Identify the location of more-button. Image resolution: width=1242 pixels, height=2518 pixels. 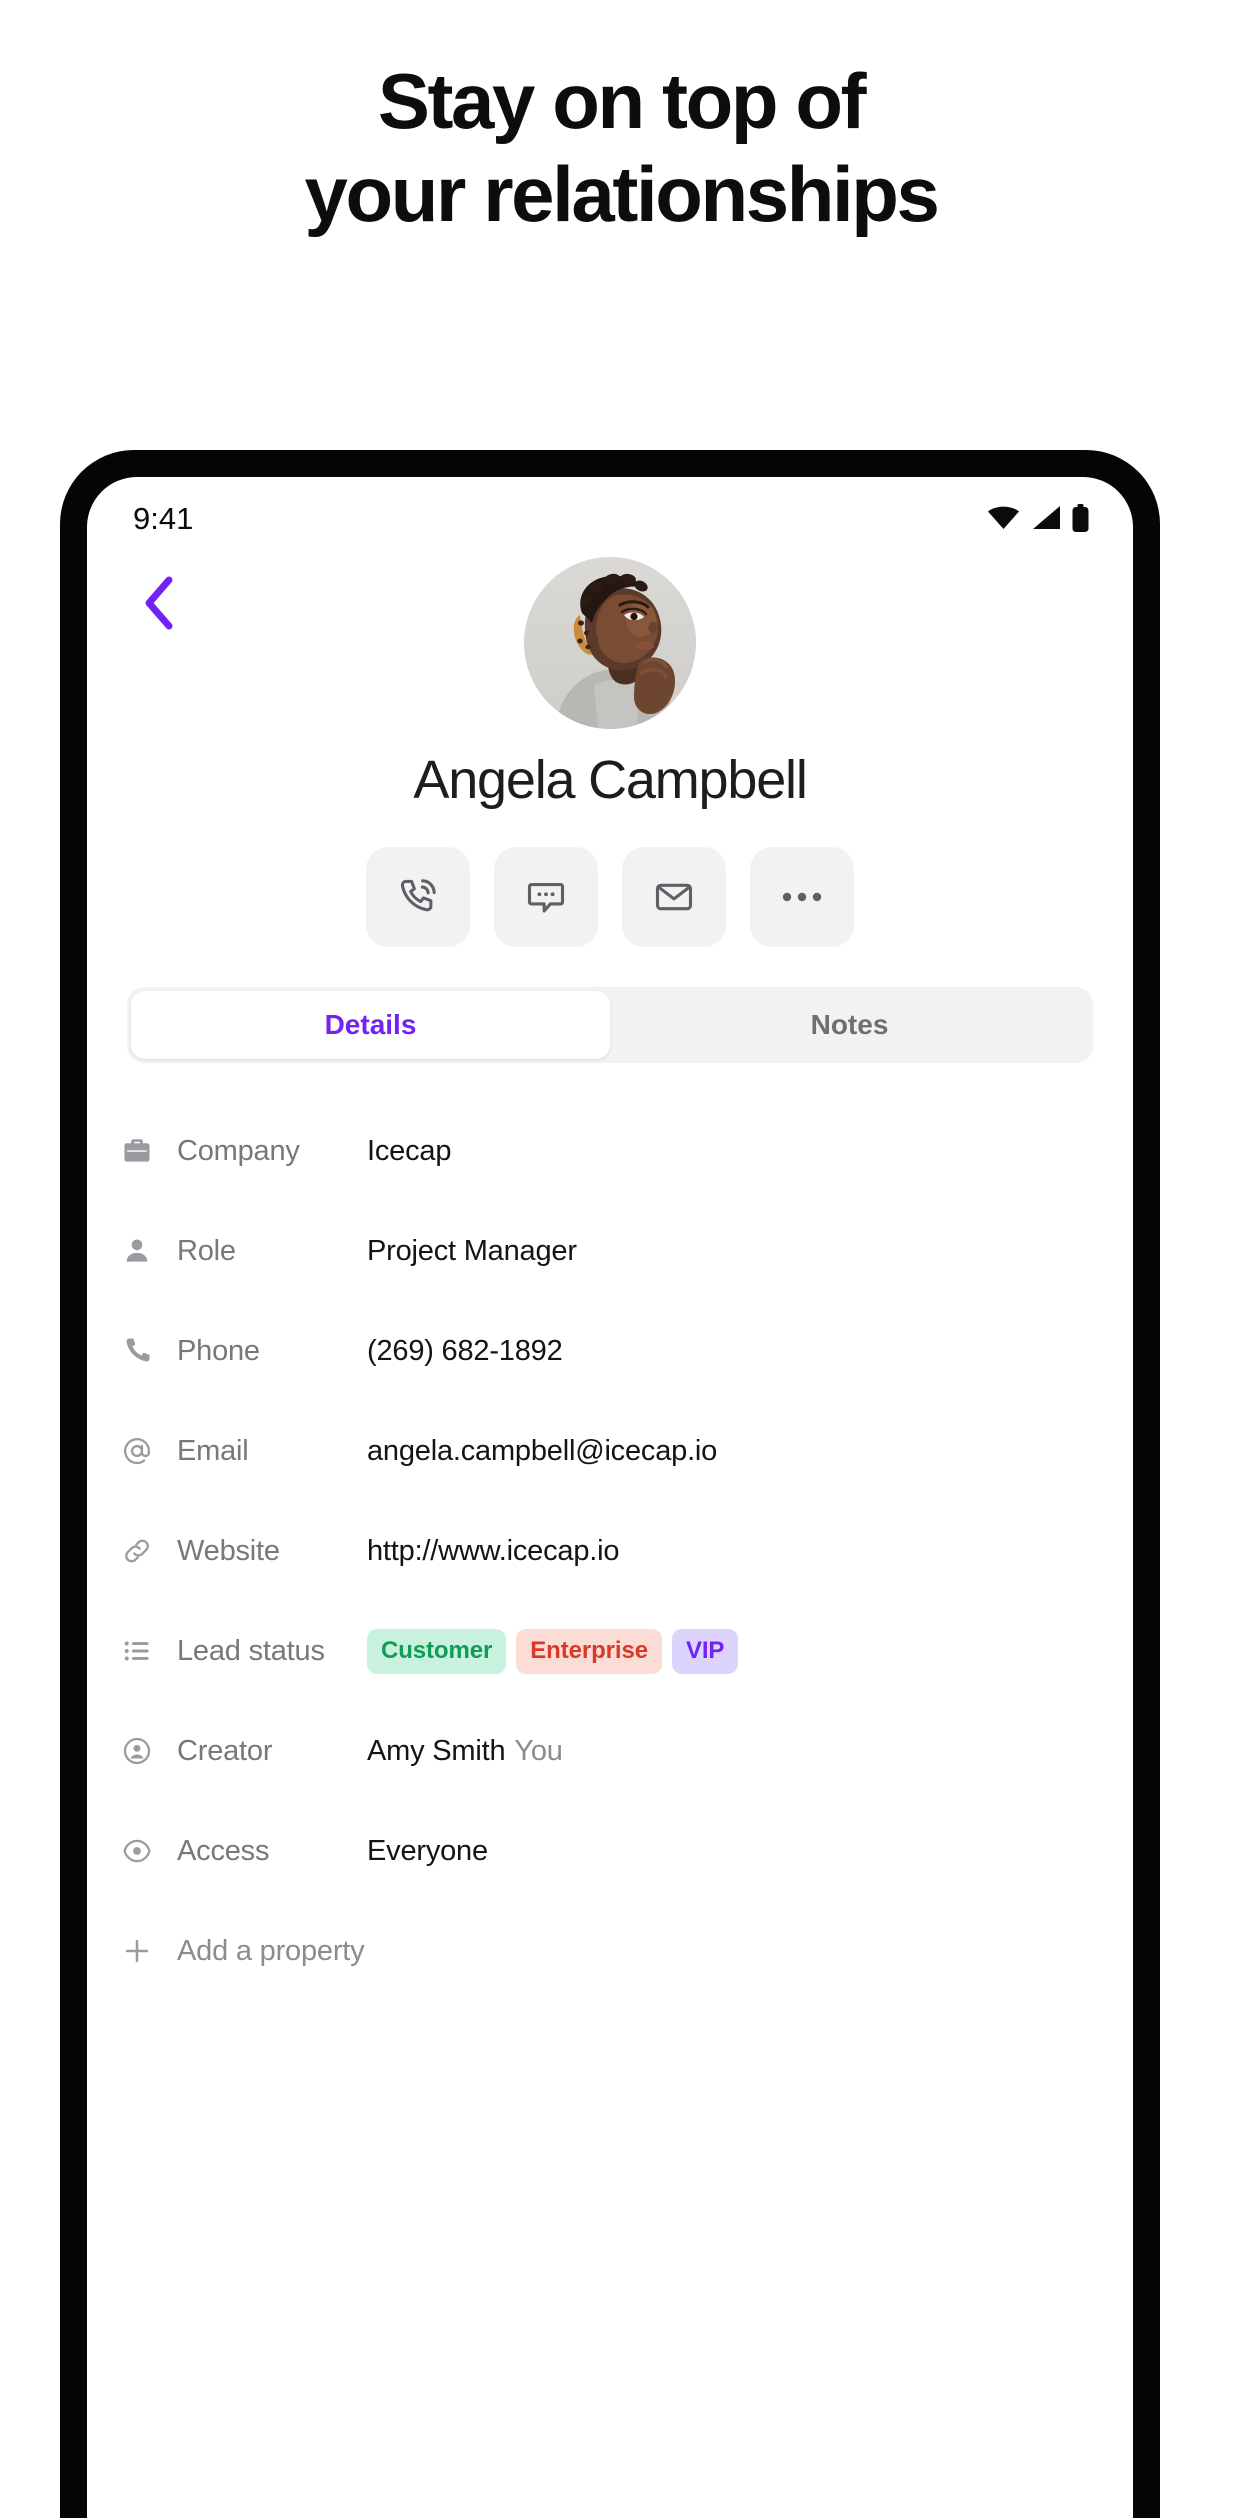
(802, 897).